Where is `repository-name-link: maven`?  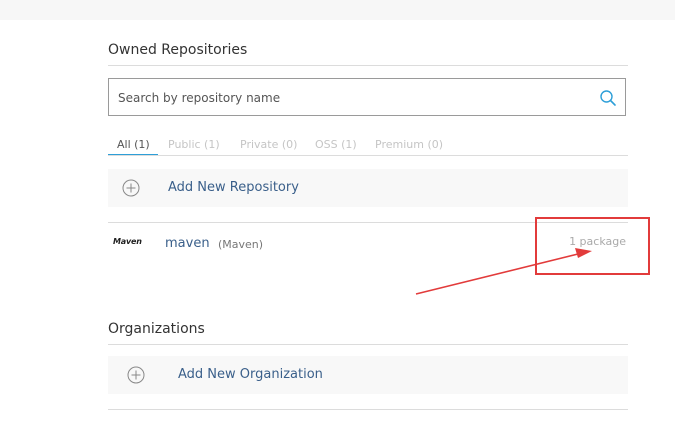 repository-name-link: maven is located at coordinates (187, 243).